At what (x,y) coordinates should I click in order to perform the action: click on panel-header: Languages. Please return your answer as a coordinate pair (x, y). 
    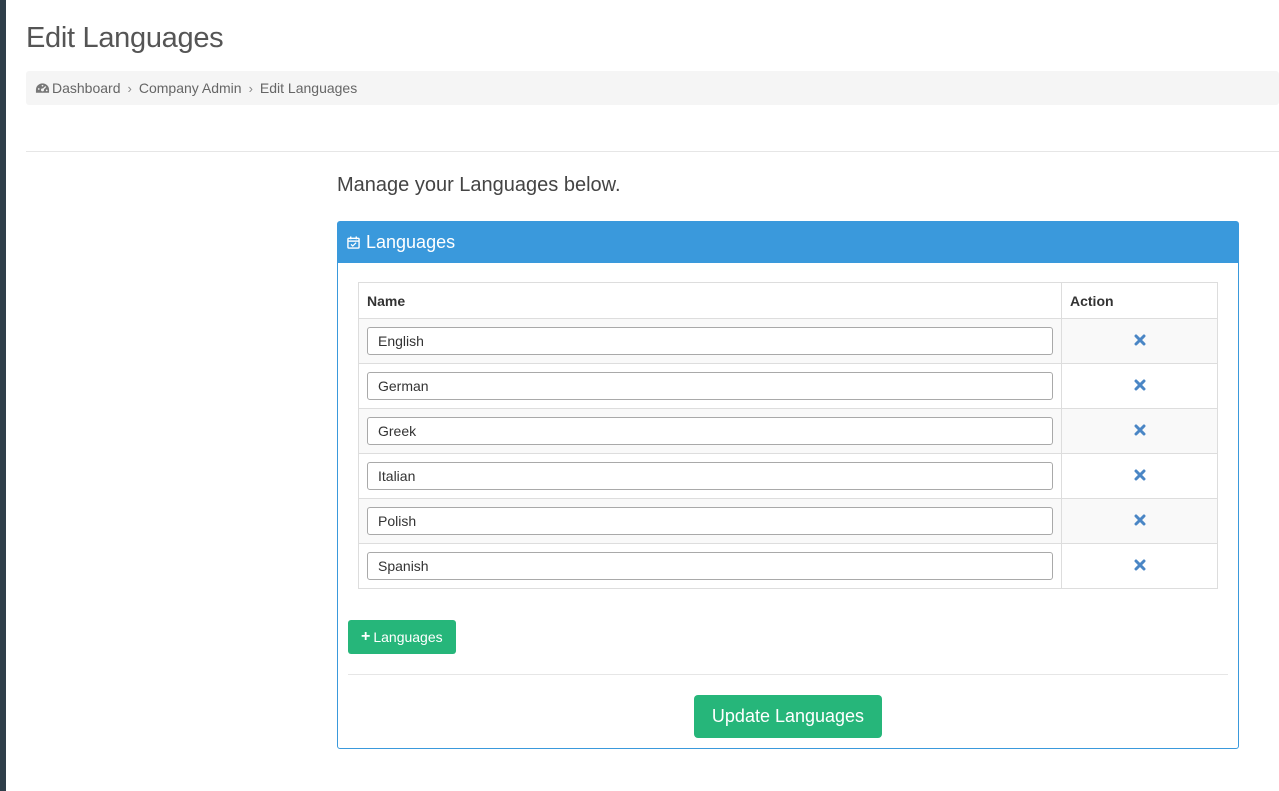
    Looking at the image, I should click on (788, 242).